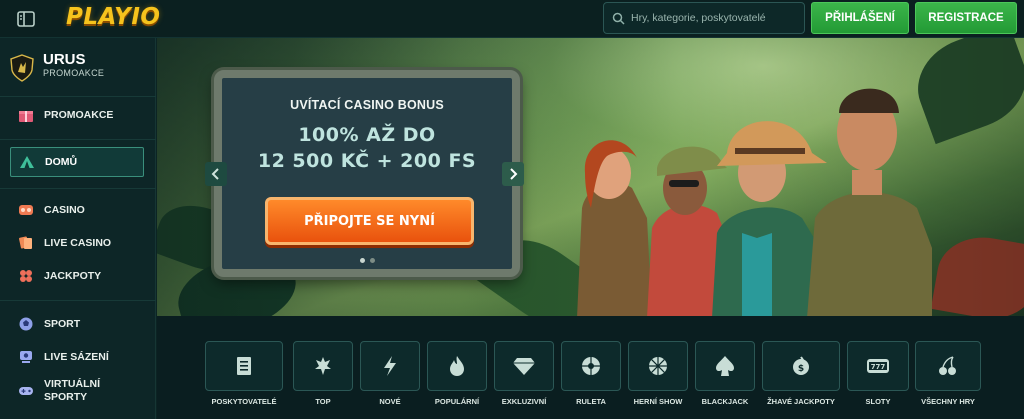 This screenshot has height=419, width=1024. I want to click on sidebar-item-virtualni-sporty: VIRTUÁLNÍ SPORTY, so click(77, 391).